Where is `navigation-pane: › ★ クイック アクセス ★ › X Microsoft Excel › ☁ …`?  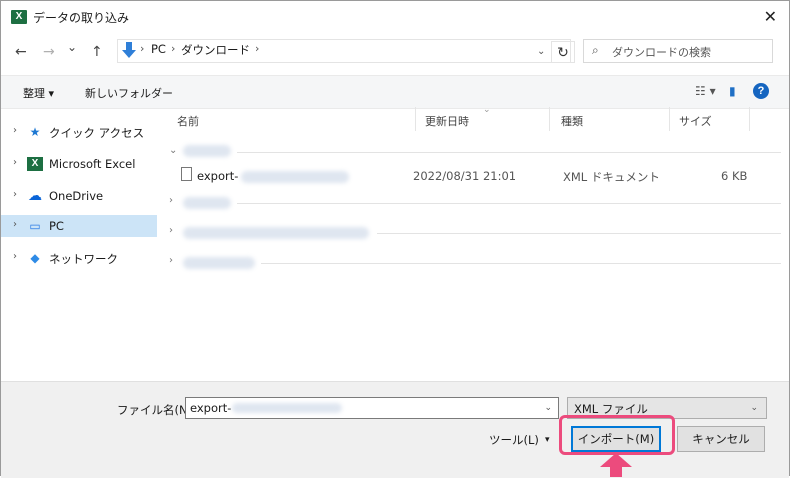
navigation-pane: › ★ クイック アクセス ★ › X Microsoft Excel › ☁ … is located at coordinates (79, 244).